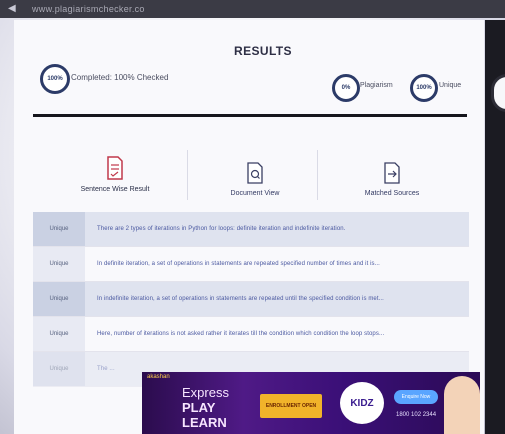  I want to click on completed-label: Completed: 100% Checked, so click(120, 77).